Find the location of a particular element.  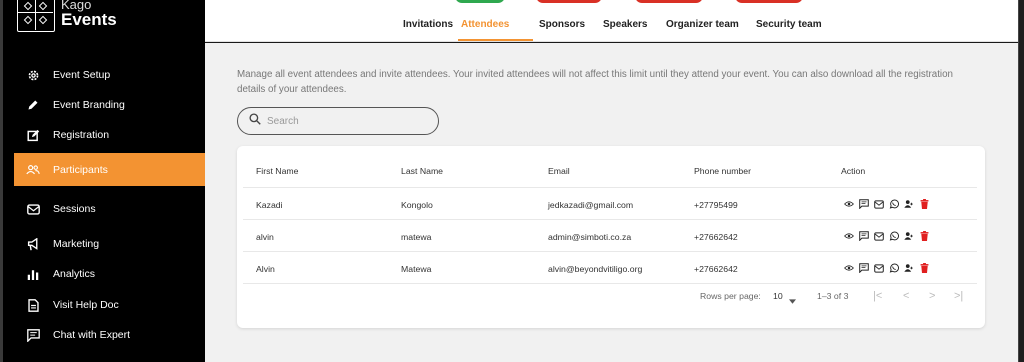

green-action-button is located at coordinates (480, 1).